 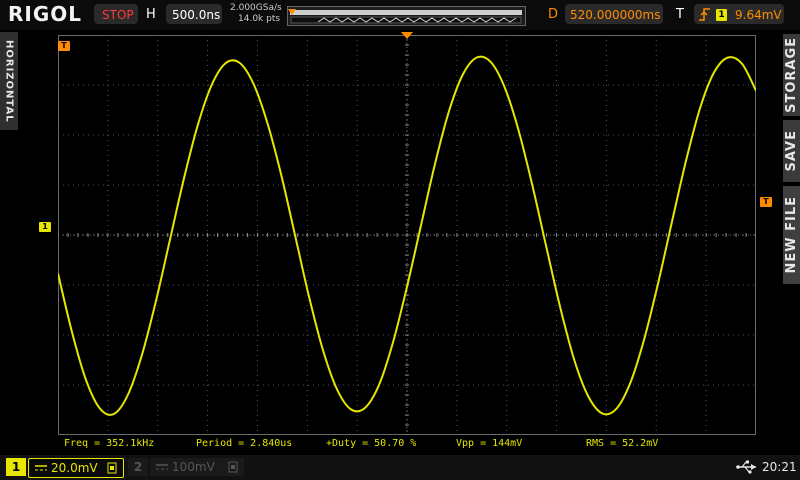 What do you see at coordinates (746, 467) in the screenshot?
I see `usb-icon` at bounding box center [746, 467].